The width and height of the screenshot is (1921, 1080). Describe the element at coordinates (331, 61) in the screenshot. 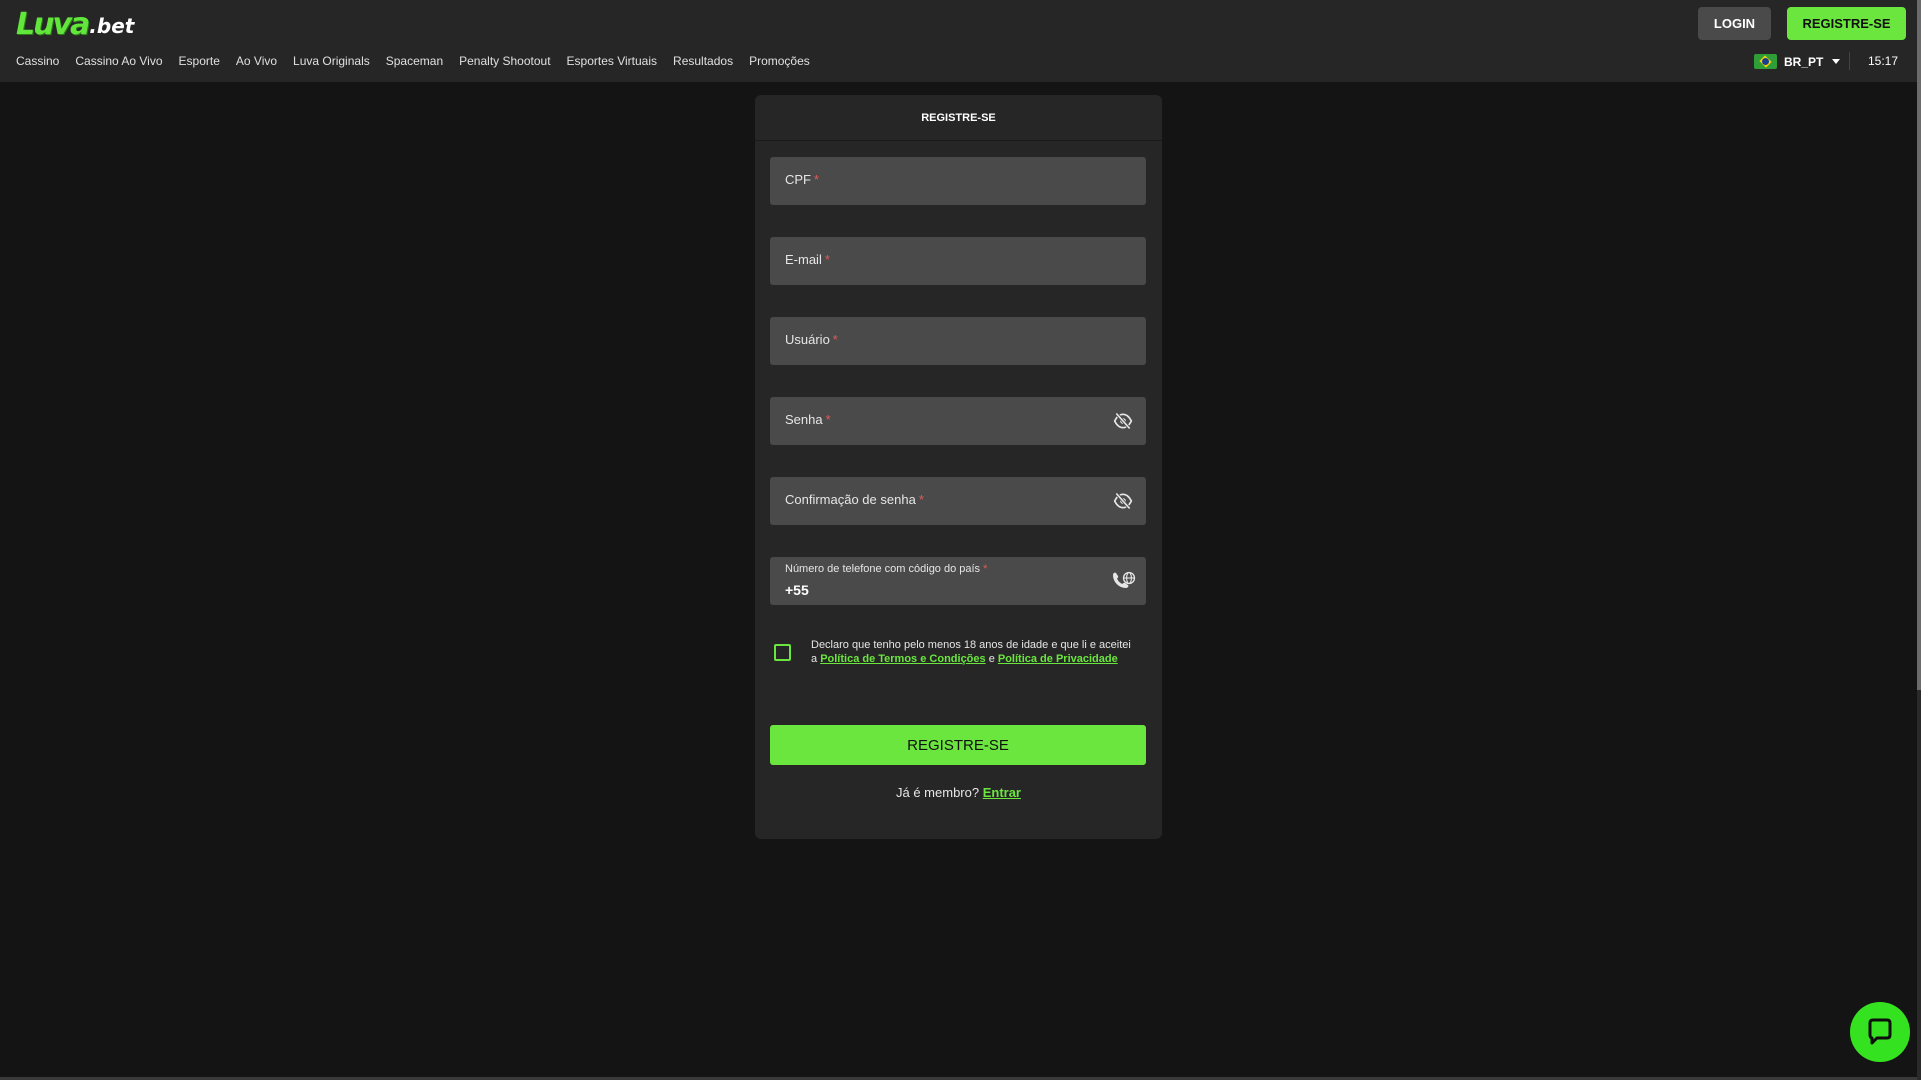

I see `nav-item-luva-originals: Luva Originals` at that location.